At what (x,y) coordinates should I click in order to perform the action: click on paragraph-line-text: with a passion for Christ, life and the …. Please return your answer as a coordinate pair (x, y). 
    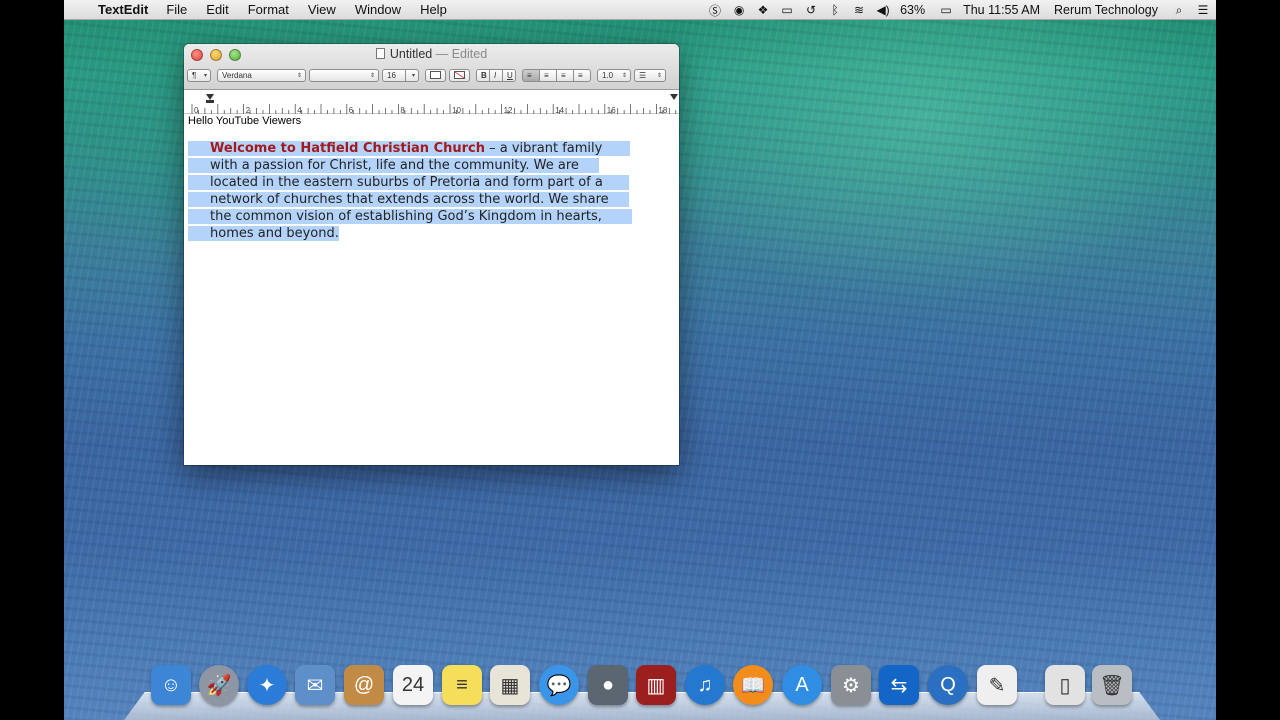
    Looking at the image, I should click on (394, 165).